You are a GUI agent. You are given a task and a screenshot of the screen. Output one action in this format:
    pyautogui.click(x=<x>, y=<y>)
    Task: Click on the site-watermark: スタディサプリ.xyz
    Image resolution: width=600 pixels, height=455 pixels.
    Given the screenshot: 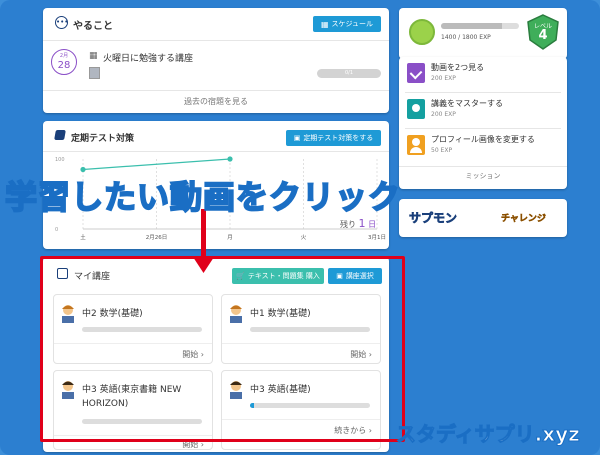 What is the action you would take?
    pyautogui.click(x=488, y=434)
    